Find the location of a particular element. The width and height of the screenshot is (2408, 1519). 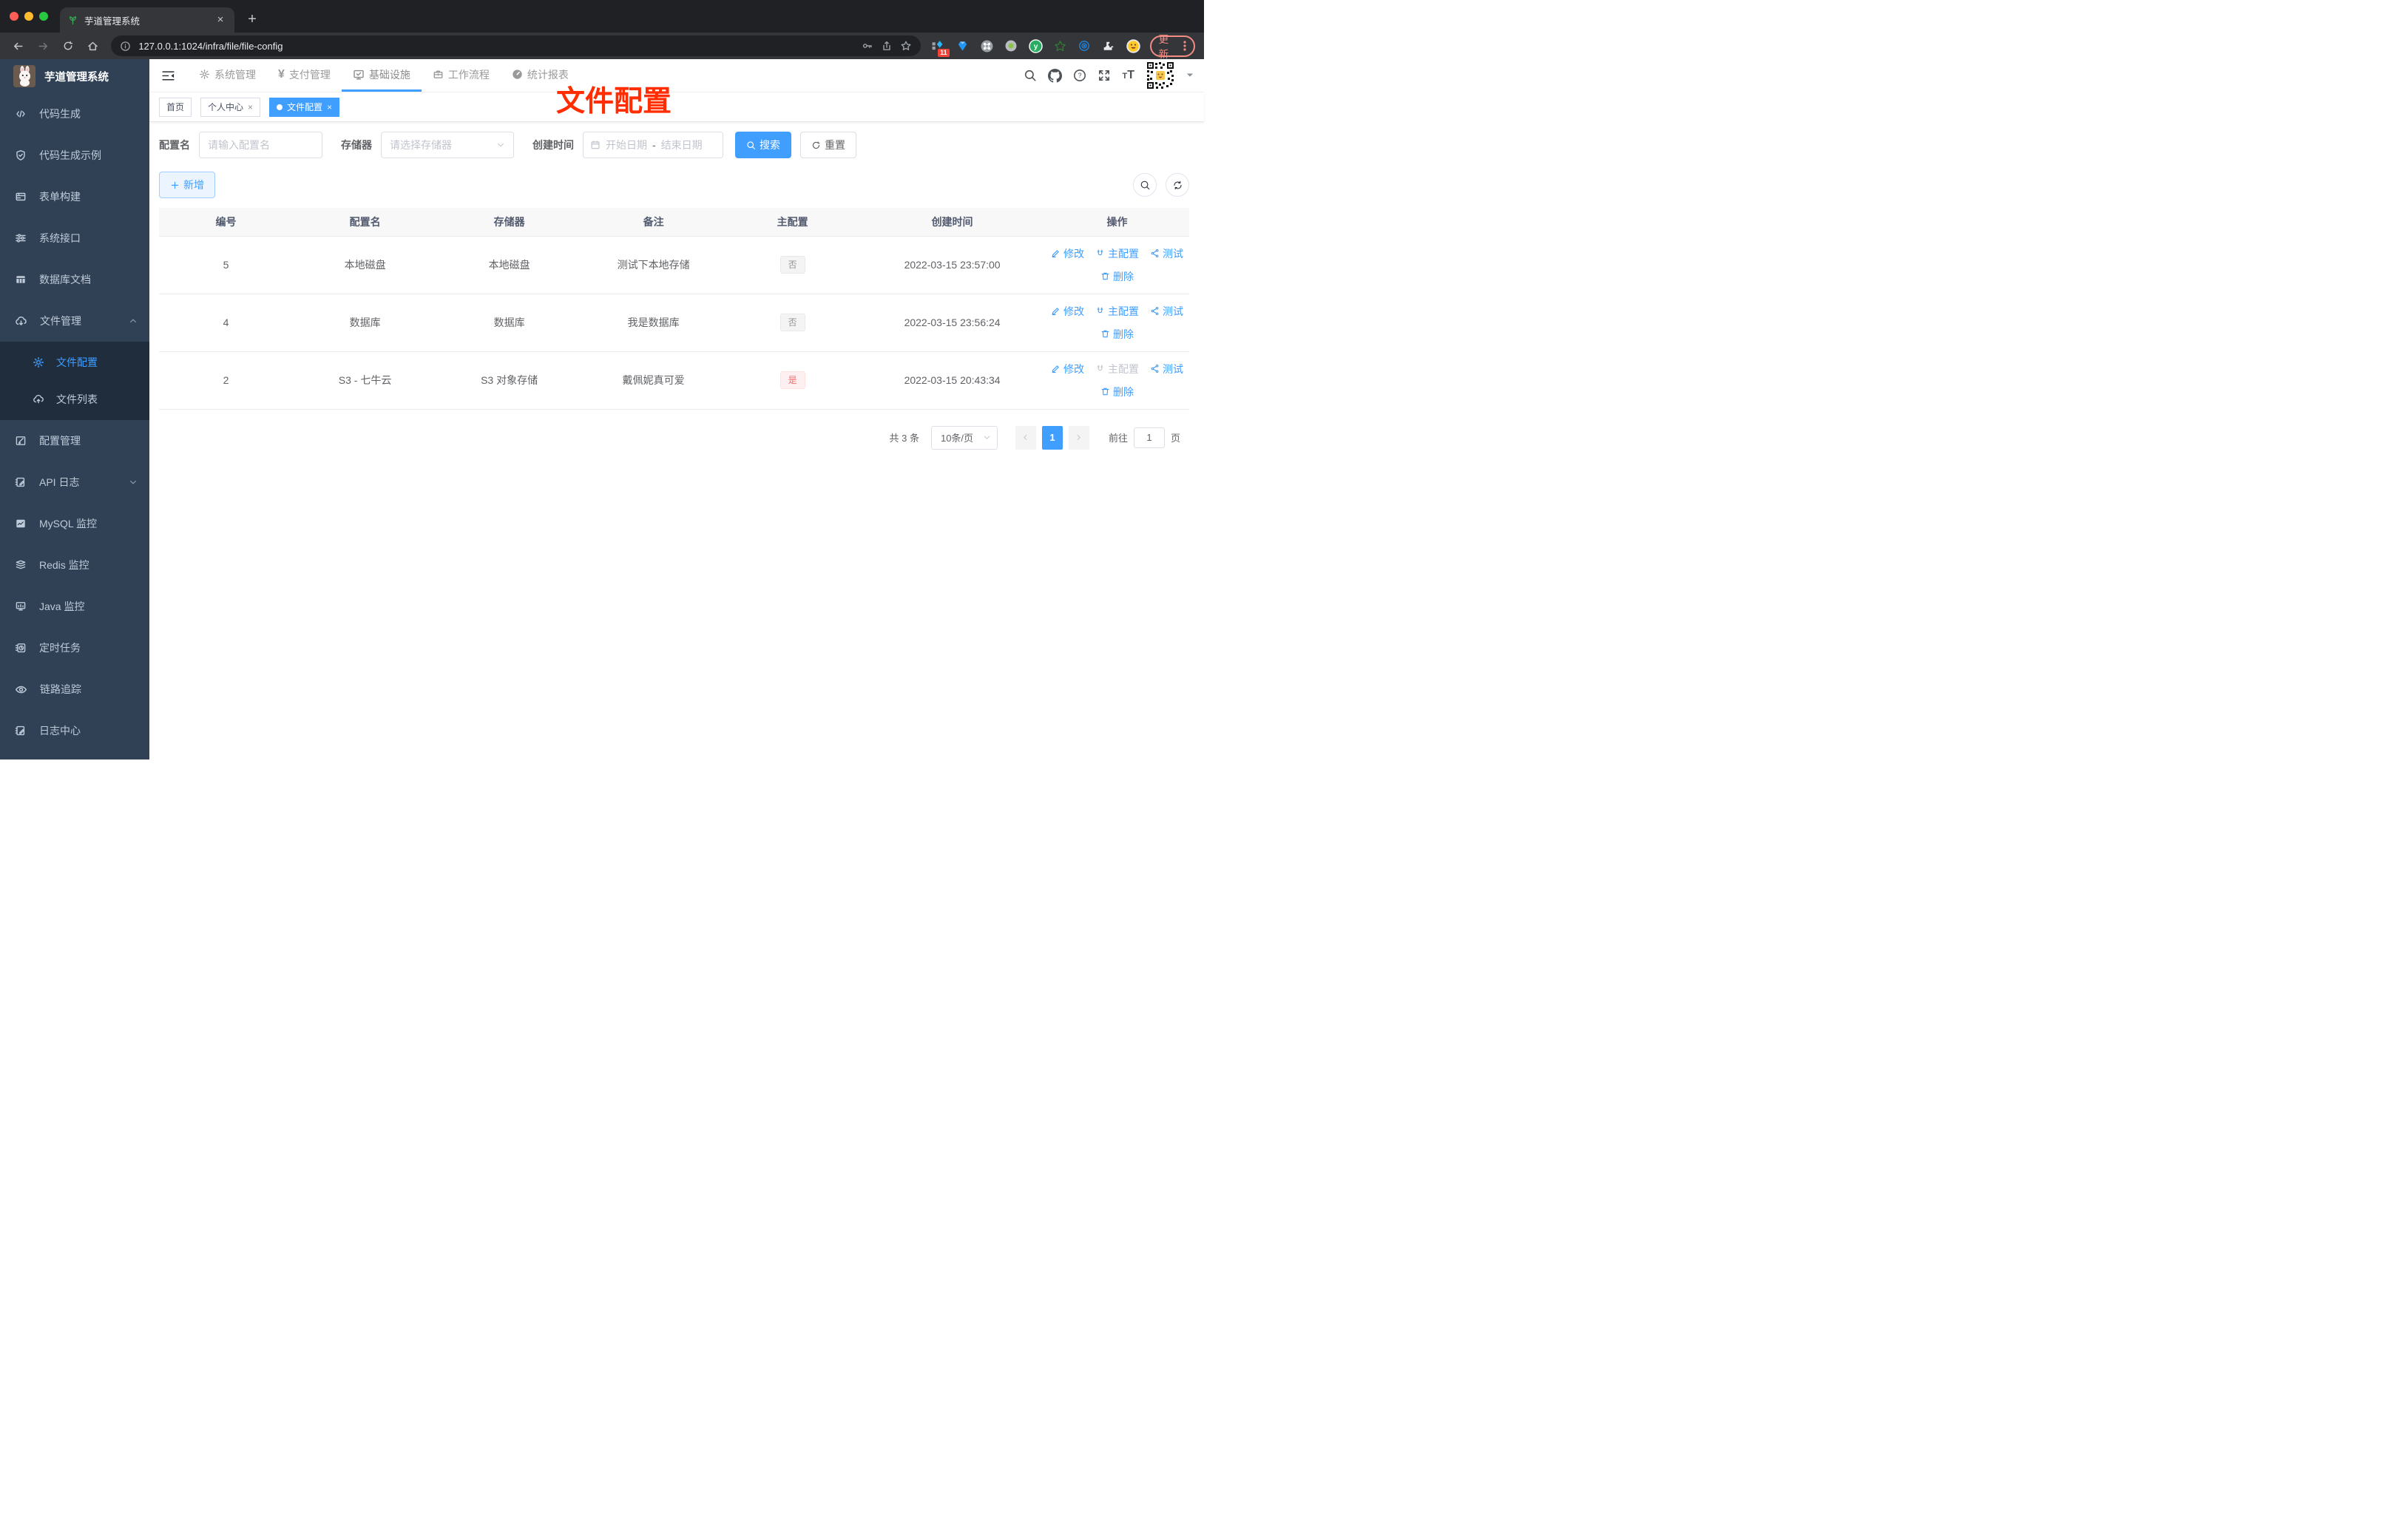

col-storage: 存储器 is located at coordinates (509, 222).